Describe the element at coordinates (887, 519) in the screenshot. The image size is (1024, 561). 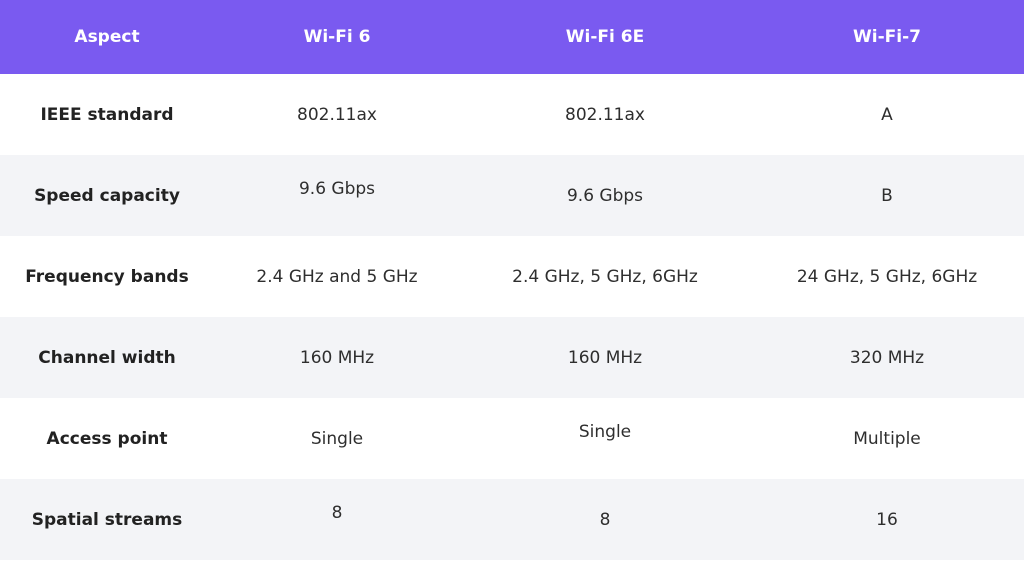
I see `cell: 16` at that location.